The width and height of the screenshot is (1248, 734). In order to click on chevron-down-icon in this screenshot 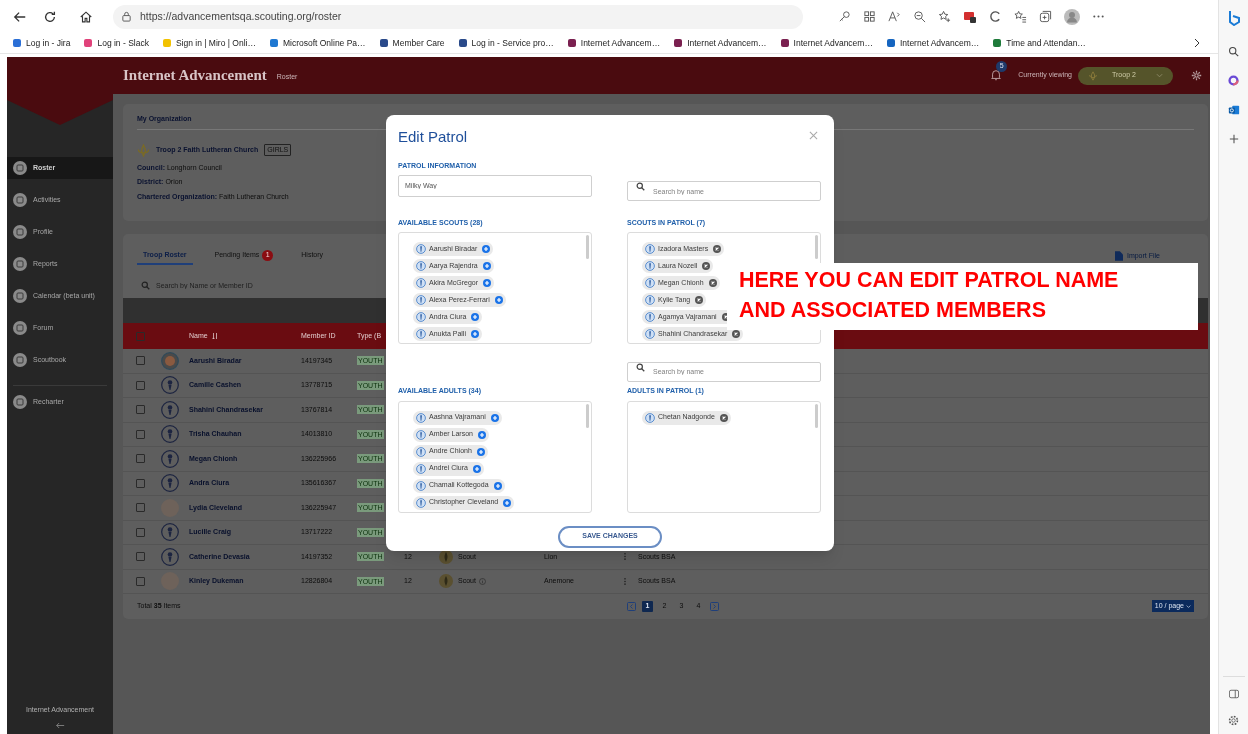, I will do `click(1159, 75)`.